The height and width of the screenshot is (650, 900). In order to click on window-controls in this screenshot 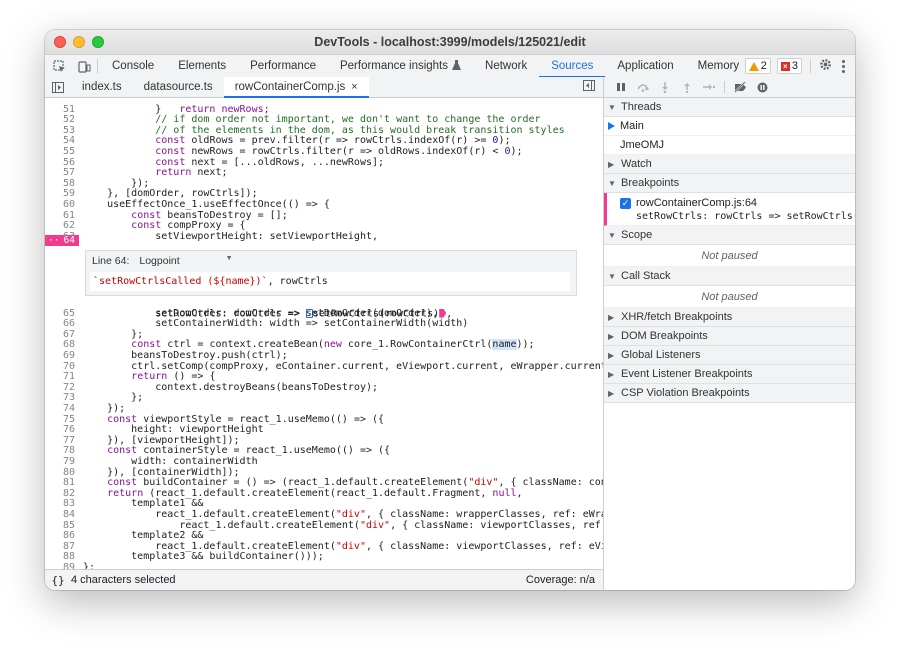, I will do `click(79, 42)`.